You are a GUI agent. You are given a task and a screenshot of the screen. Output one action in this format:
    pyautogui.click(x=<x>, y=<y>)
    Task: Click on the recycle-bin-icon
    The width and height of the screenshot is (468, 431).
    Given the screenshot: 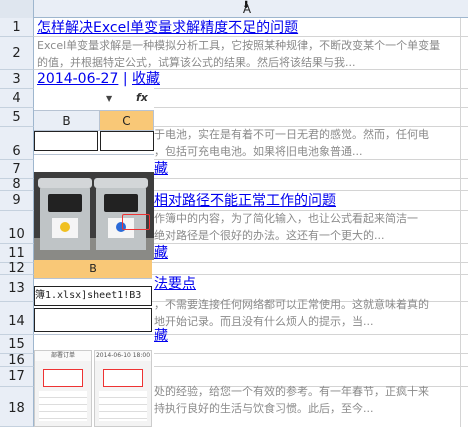 What is the action you would take?
    pyautogui.click(x=65, y=214)
    